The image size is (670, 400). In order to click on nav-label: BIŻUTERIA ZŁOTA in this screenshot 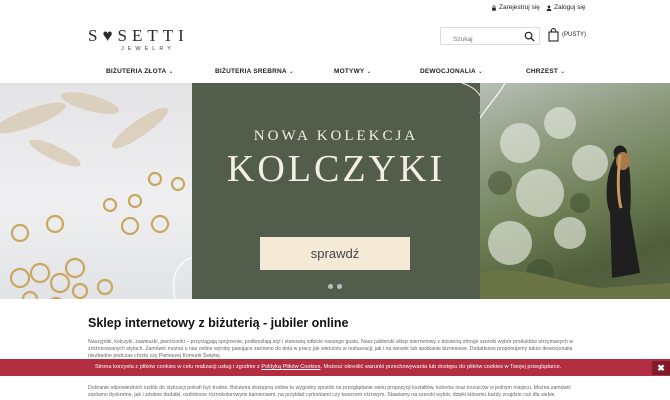, I will do `click(136, 71)`.